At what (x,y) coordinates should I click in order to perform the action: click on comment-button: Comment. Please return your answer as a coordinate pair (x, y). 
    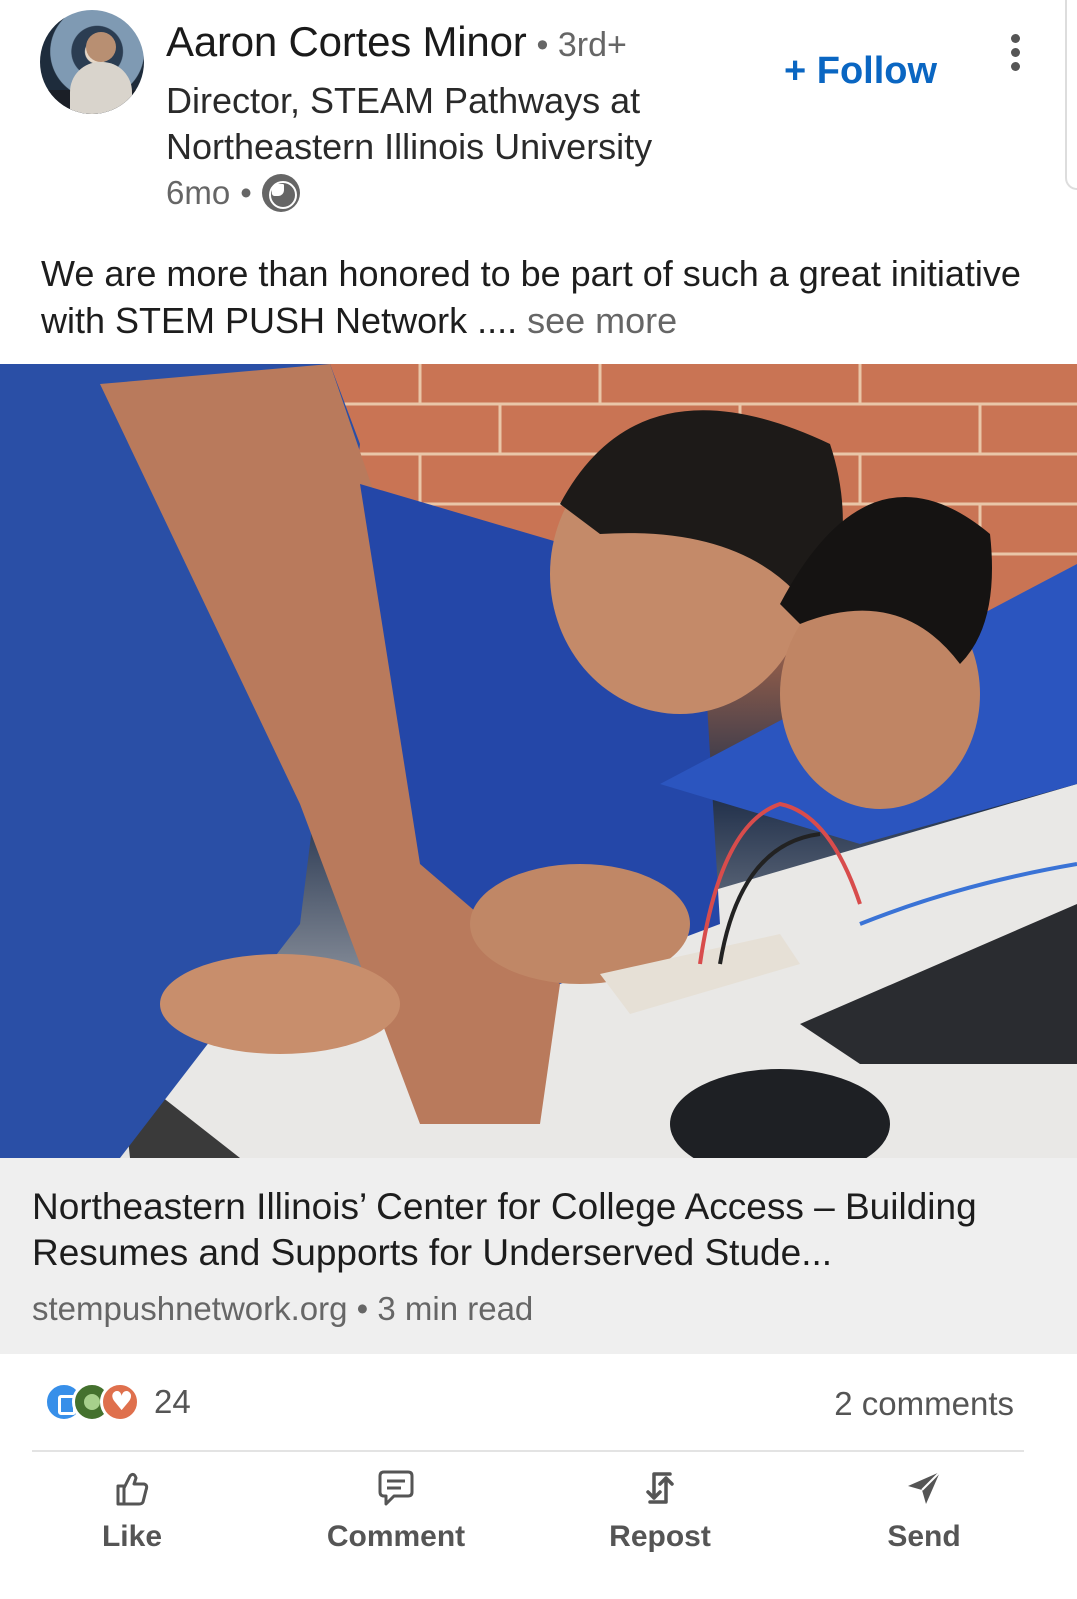
    Looking at the image, I should click on (396, 1512).